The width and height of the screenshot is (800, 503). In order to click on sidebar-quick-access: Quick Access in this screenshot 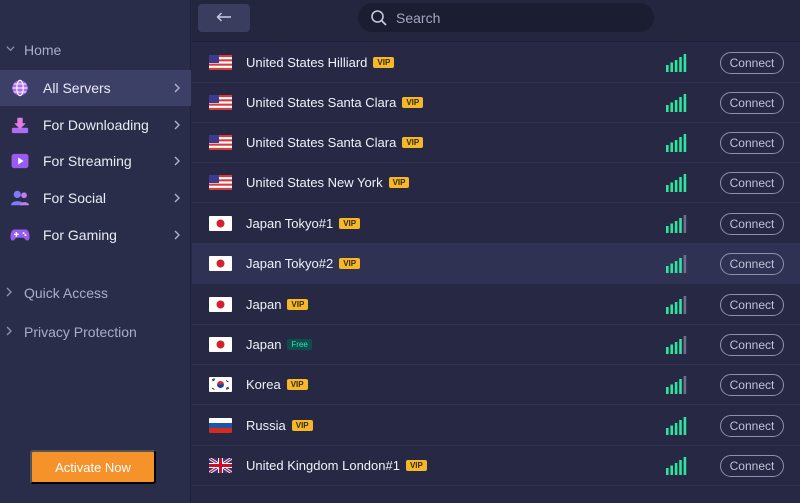, I will do `click(54, 293)`.